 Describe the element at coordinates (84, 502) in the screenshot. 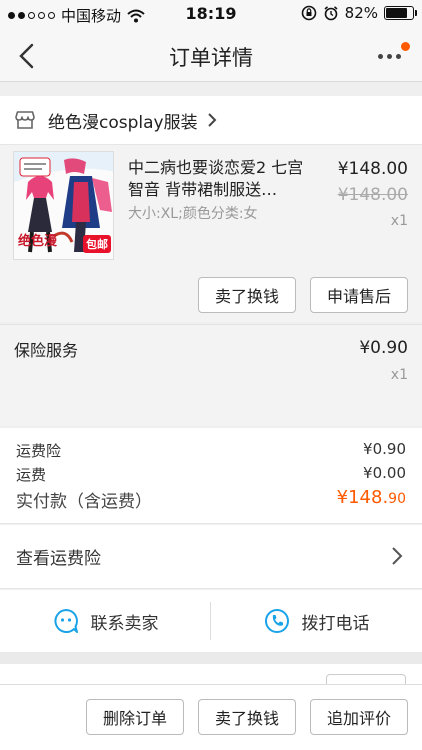

I see `total-paid-label: 实付款（含运费）` at that location.